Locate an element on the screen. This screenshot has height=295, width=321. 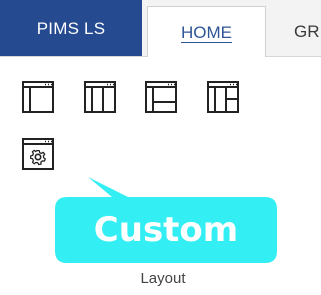
layout-grid-icon is located at coordinates (223, 97).